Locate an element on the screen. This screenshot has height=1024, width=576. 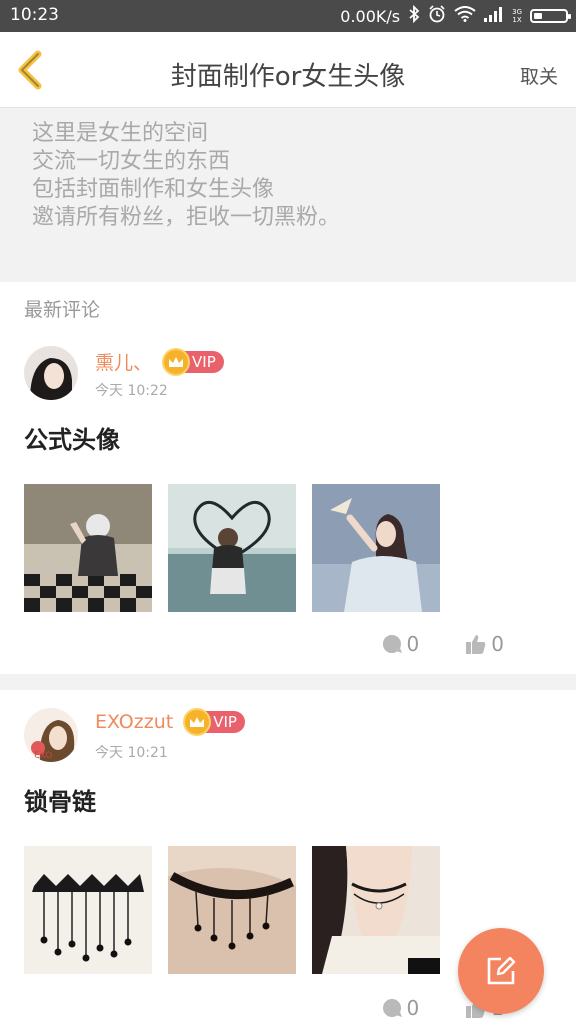
post-title: 锁骨链 is located at coordinates (60, 799).